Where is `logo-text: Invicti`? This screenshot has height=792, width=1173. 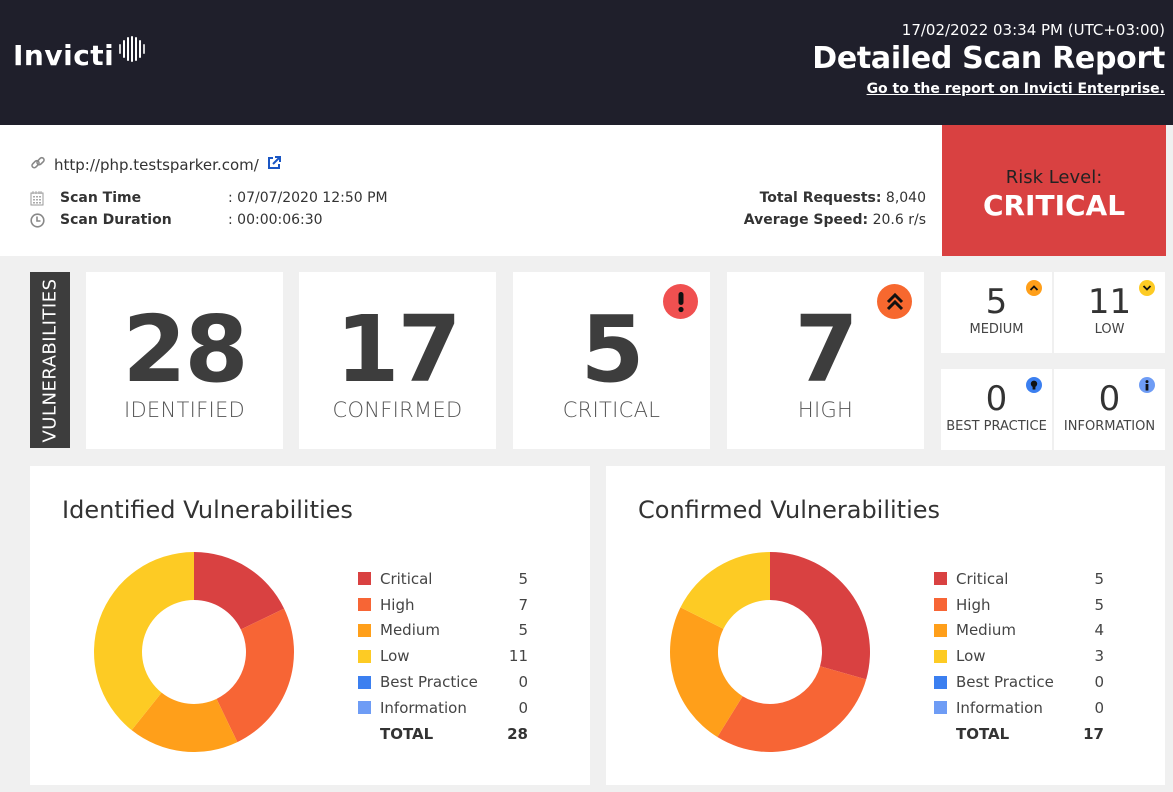
logo-text: Invicti is located at coordinates (64, 55).